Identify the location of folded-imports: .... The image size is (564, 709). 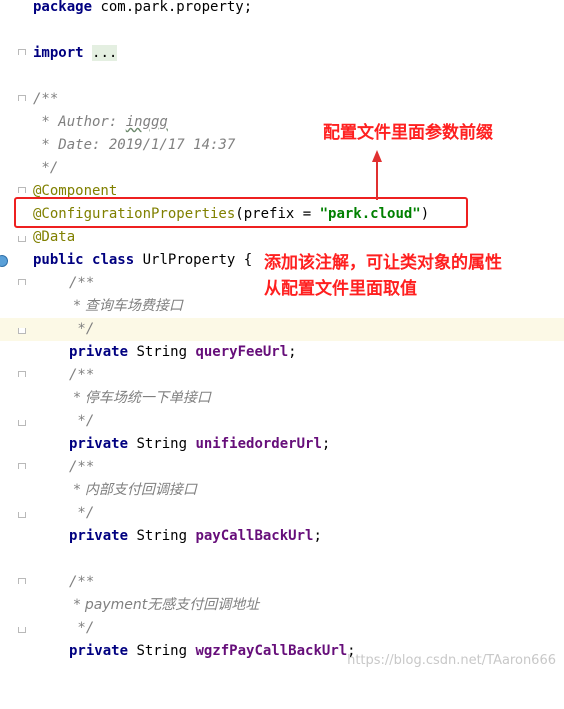
(105, 53).